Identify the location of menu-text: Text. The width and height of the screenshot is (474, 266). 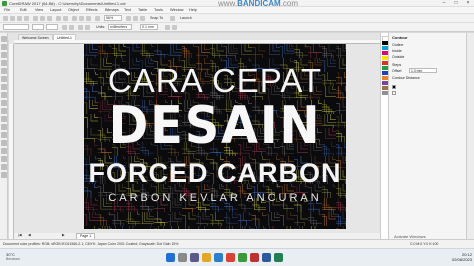
(127, 10).